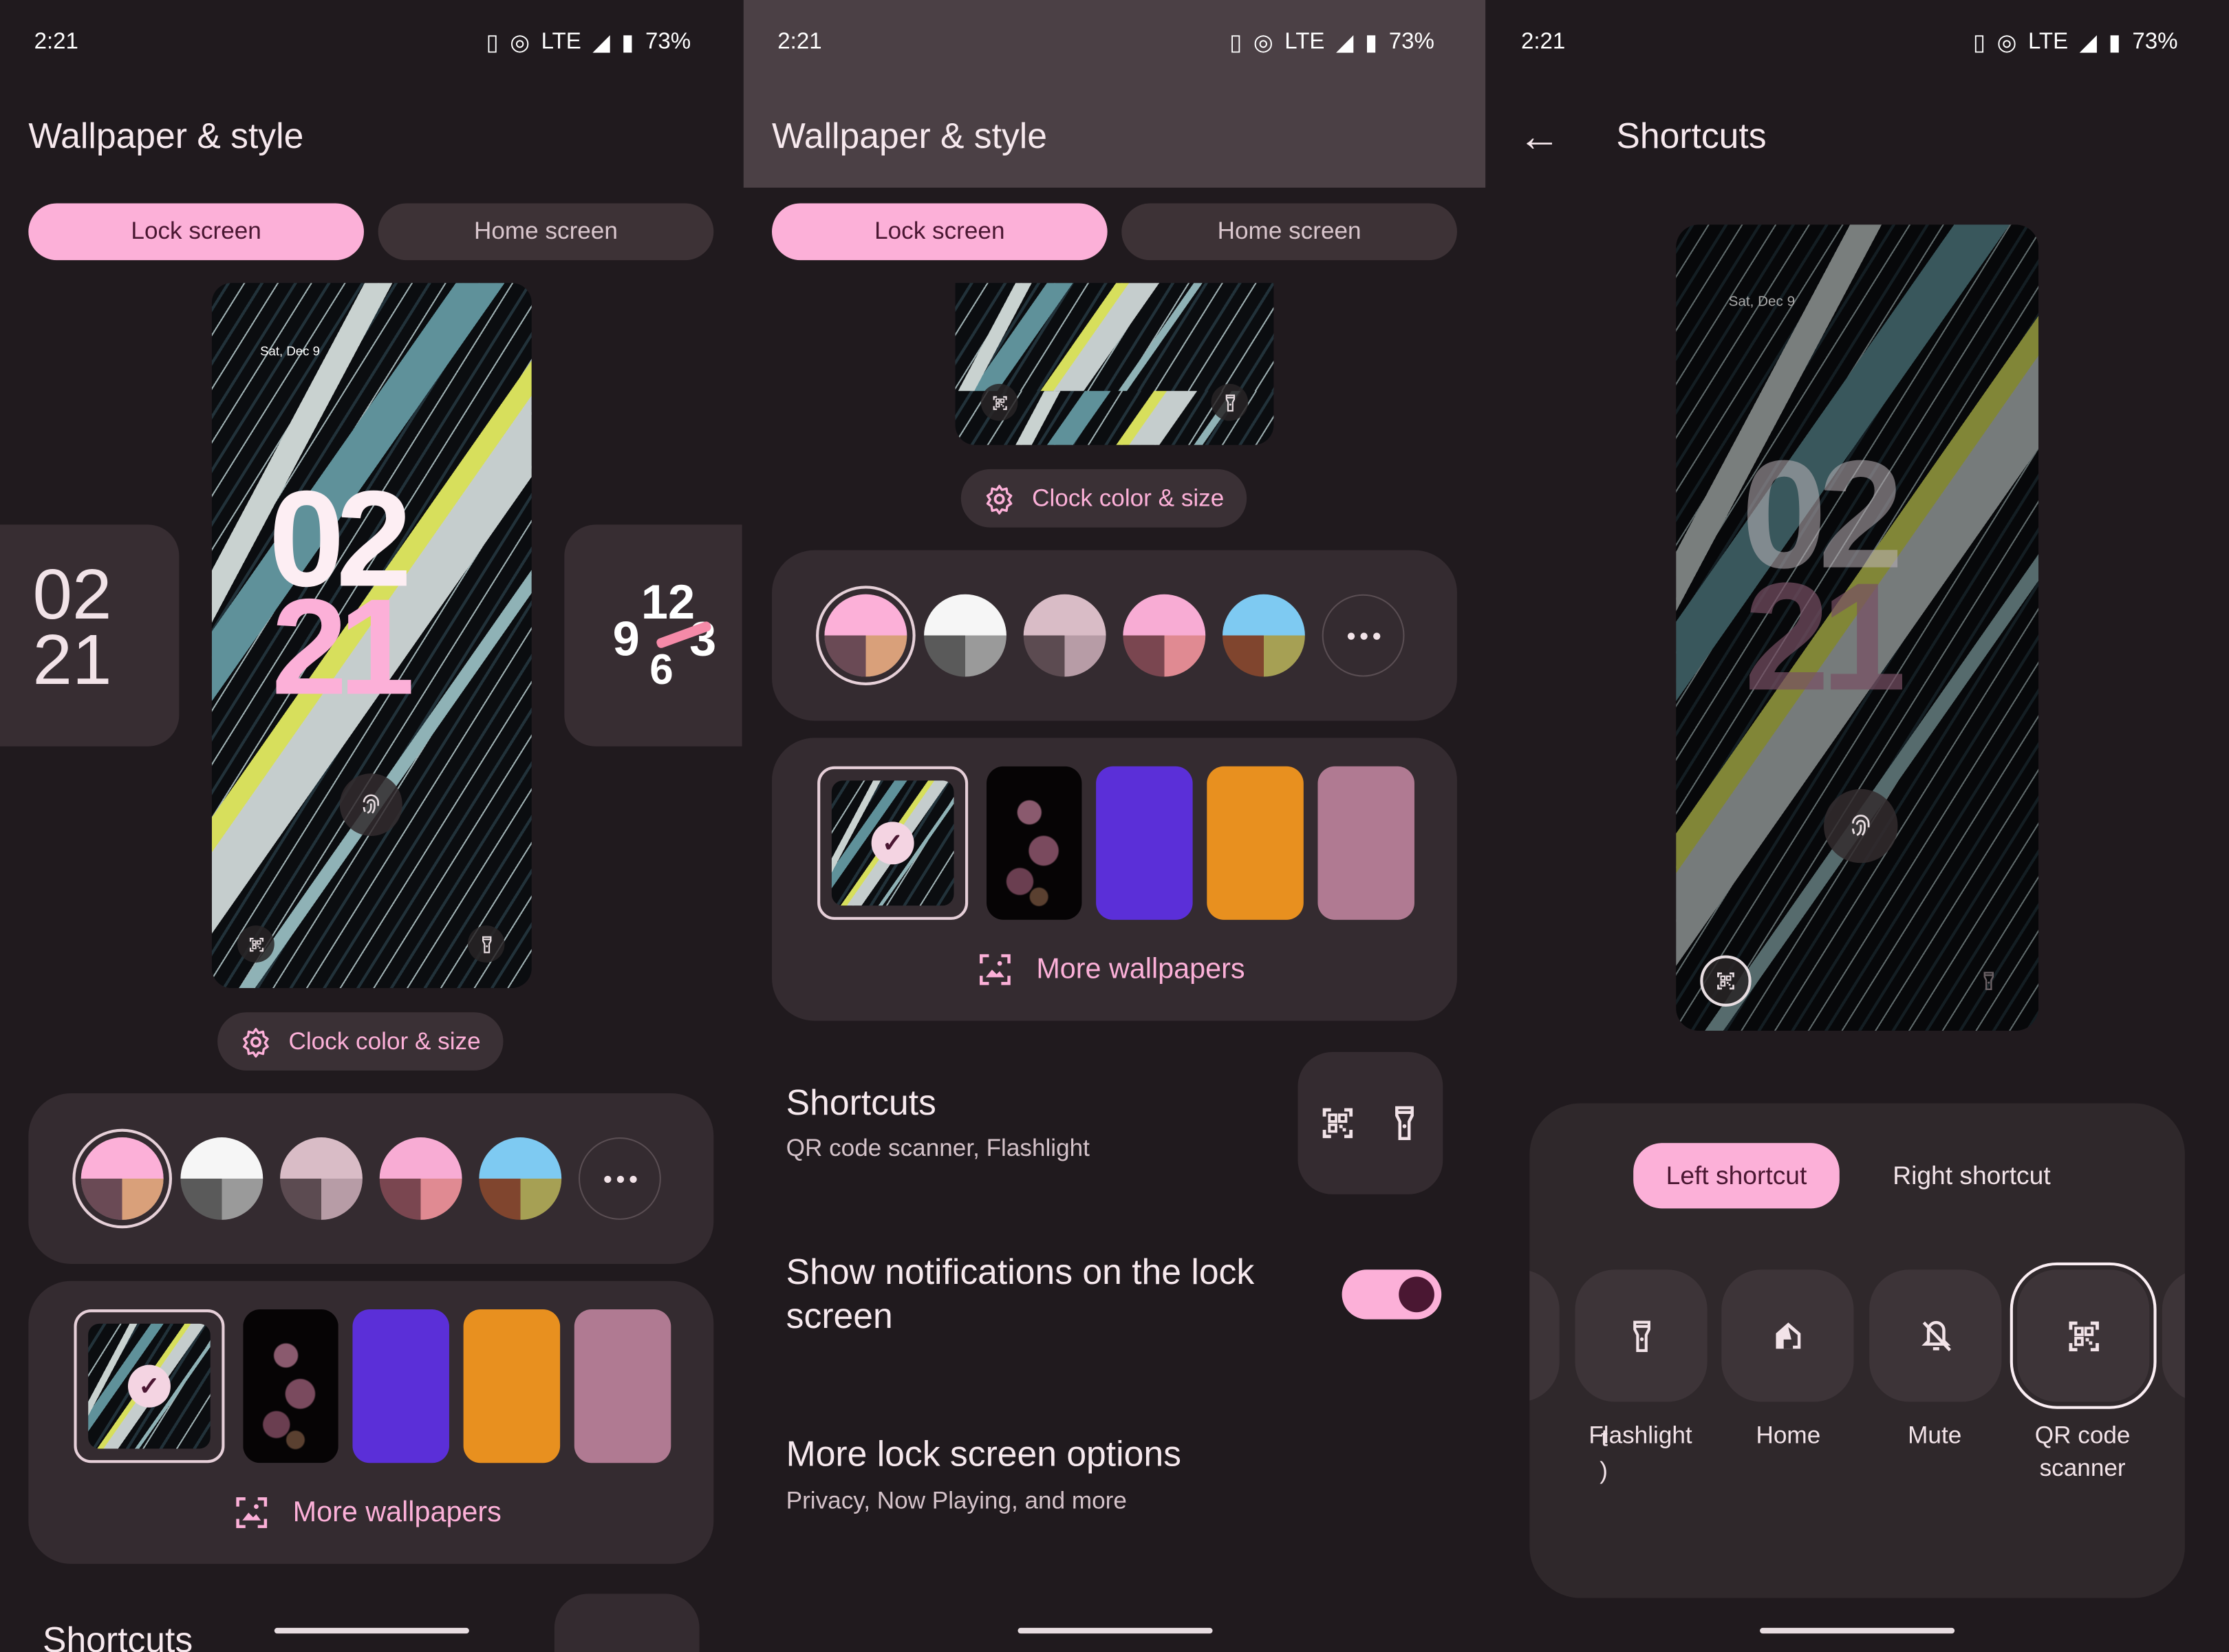 The width and height of the screenshot is (2229, 1652). I want to click on clock-style-option-analog: 12 9 3 6, so click(653, 635).